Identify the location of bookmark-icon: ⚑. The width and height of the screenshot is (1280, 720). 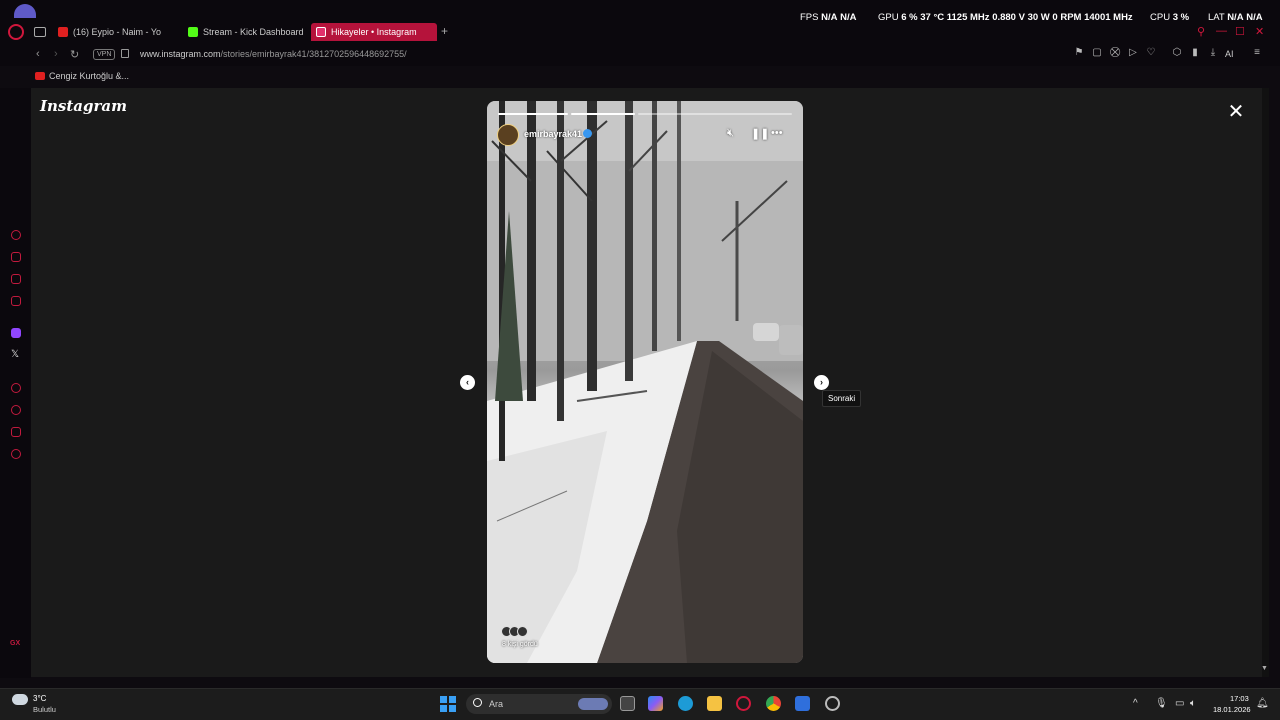
(1079, 53).